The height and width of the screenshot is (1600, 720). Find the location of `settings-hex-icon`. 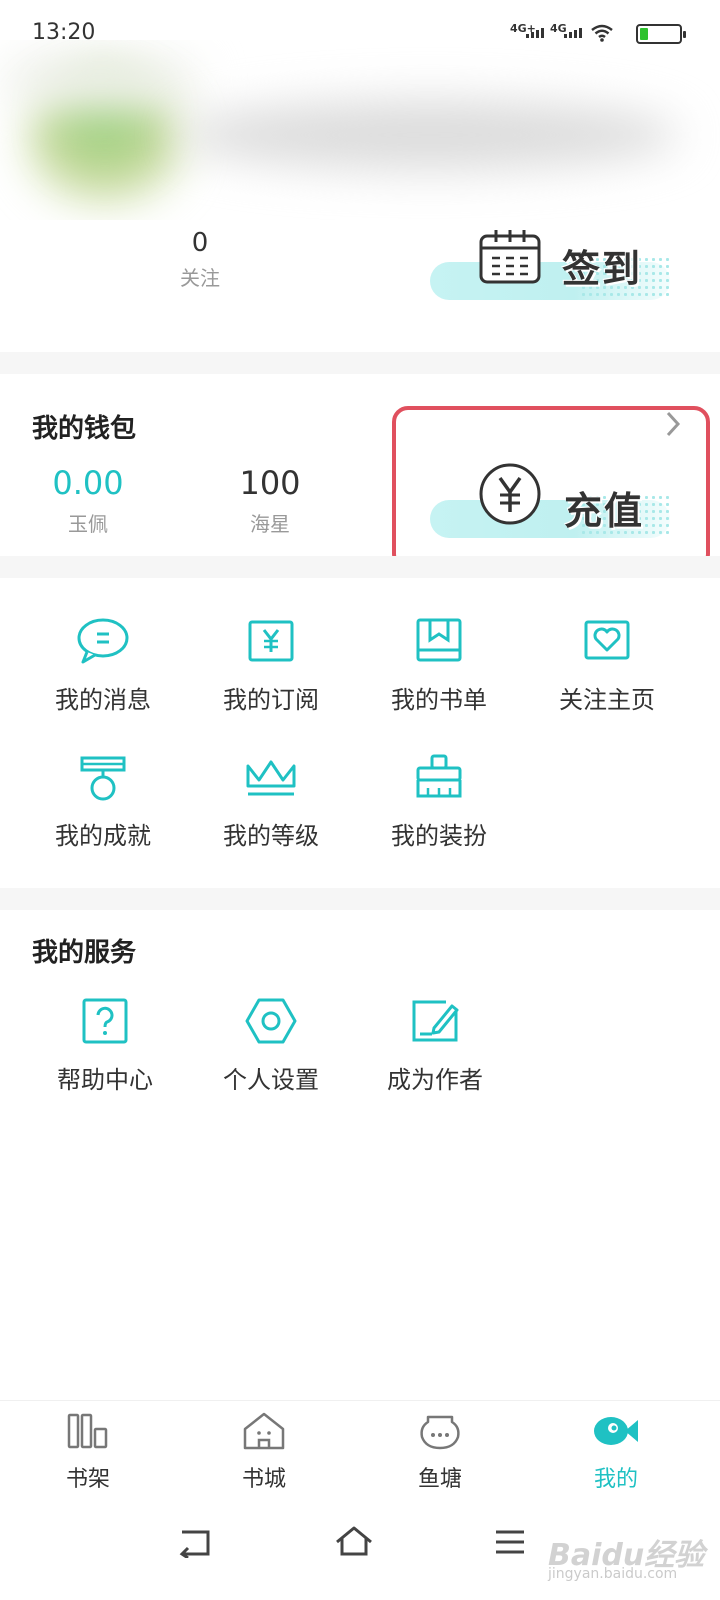

settings-hex-icon is located at coordinates (271, 1021).